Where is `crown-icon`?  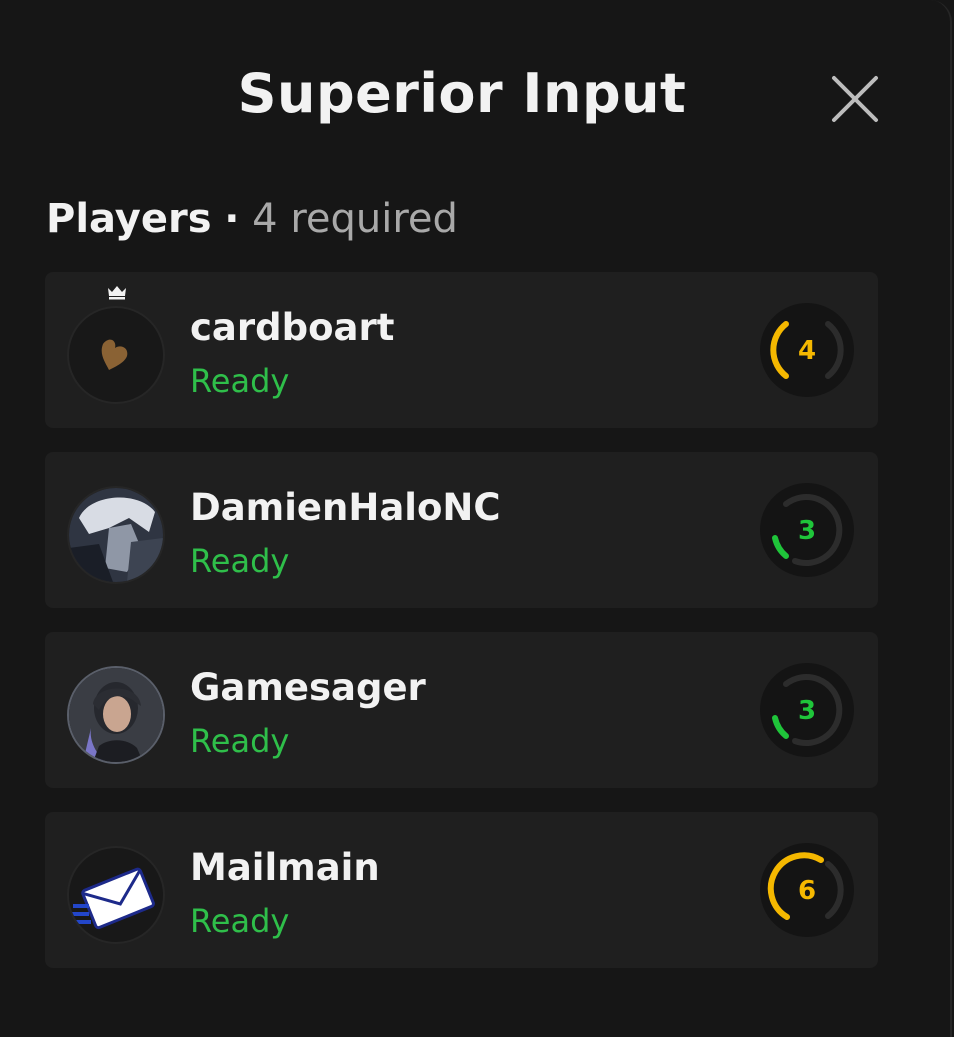
crown-icon is located at coordinates (117, 293).